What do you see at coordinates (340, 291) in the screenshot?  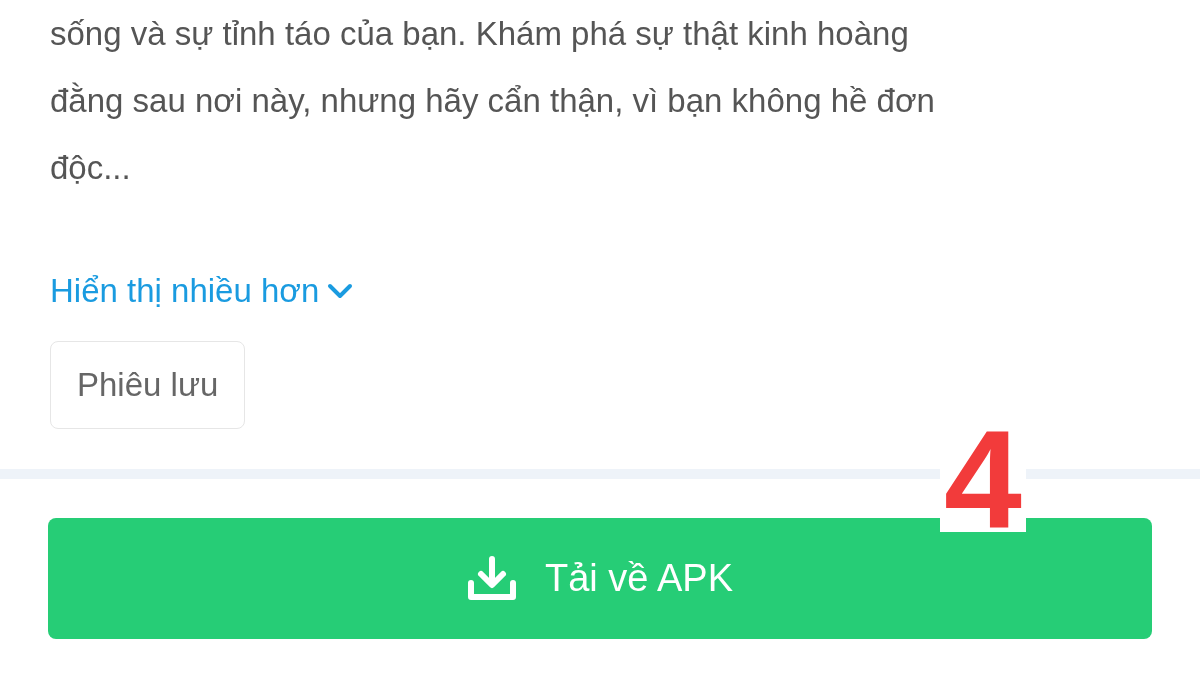 I see `chevron-icon` at bounding box center [340, 291].